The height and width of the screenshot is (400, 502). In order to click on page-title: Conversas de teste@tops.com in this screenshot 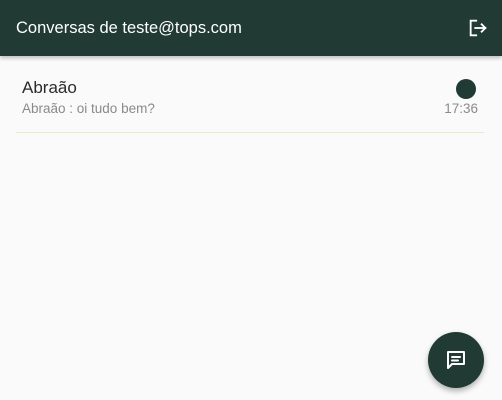, I will do `click(129, 28)`.